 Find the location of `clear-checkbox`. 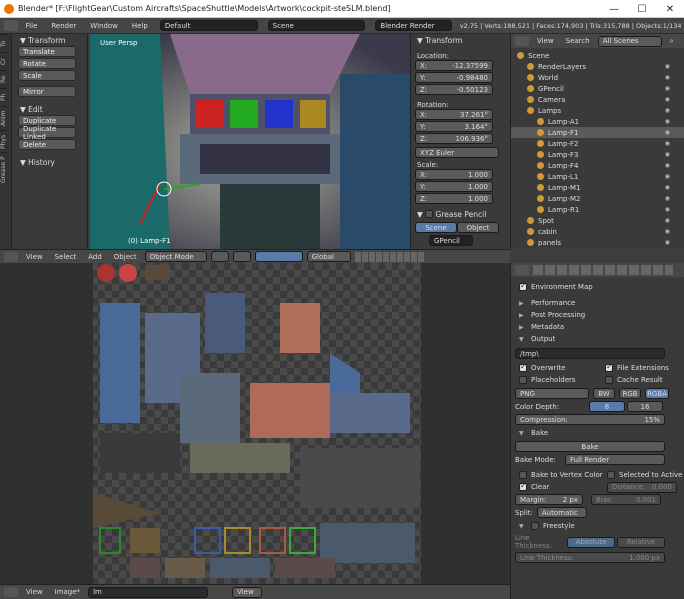

clear-checkbox is located at coordinates (523, 486).